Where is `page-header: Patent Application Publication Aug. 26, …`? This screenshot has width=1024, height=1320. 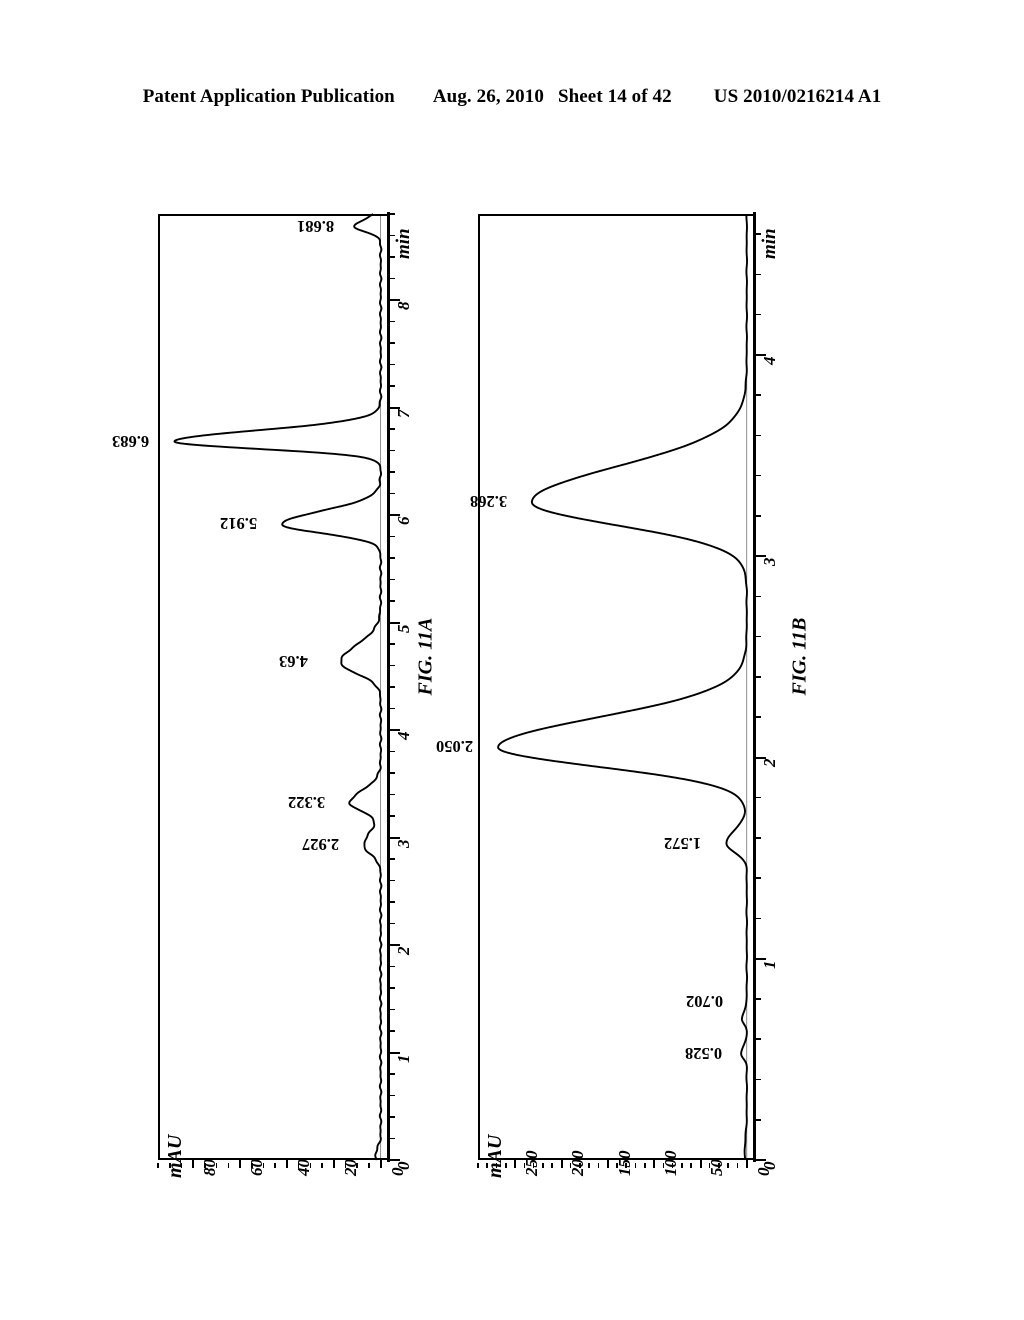 page-header: Patent Application Publication Aug. 26, … is located at coordinates (512, 97).